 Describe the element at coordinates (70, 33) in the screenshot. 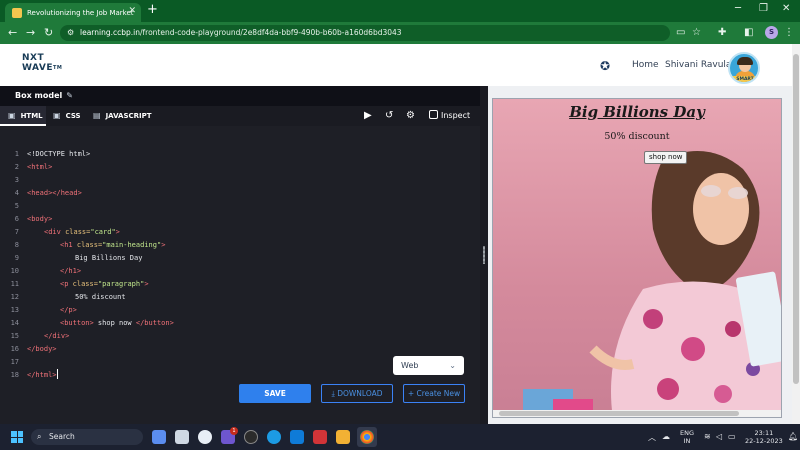

I see `site-info-icon: ⚙` at that location.